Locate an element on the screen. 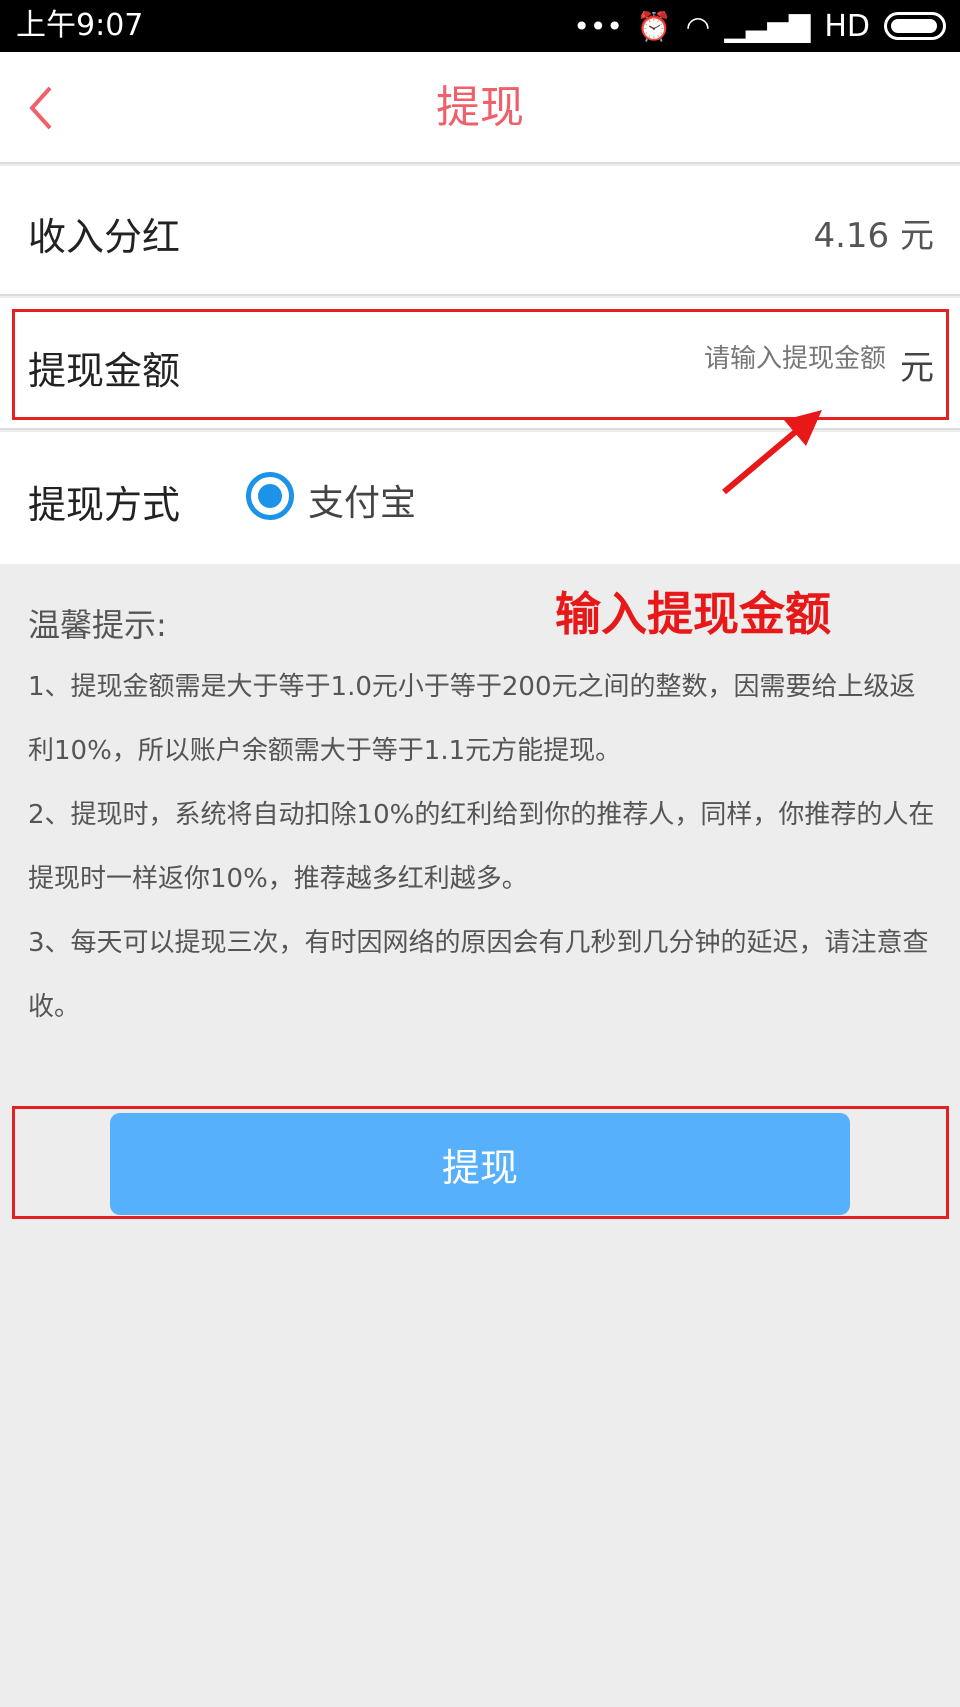 This screenshot has height=1707, width=960. status-icons: ••• ⏰ ◠ ▁▃▅▇ HD is located at coordinates (759, 26).